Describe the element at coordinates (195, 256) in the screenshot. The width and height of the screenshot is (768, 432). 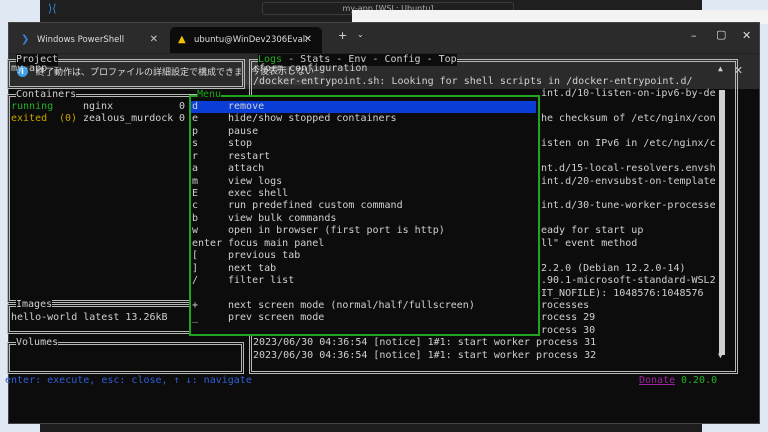
I see `menu-item-key: [` at that location.